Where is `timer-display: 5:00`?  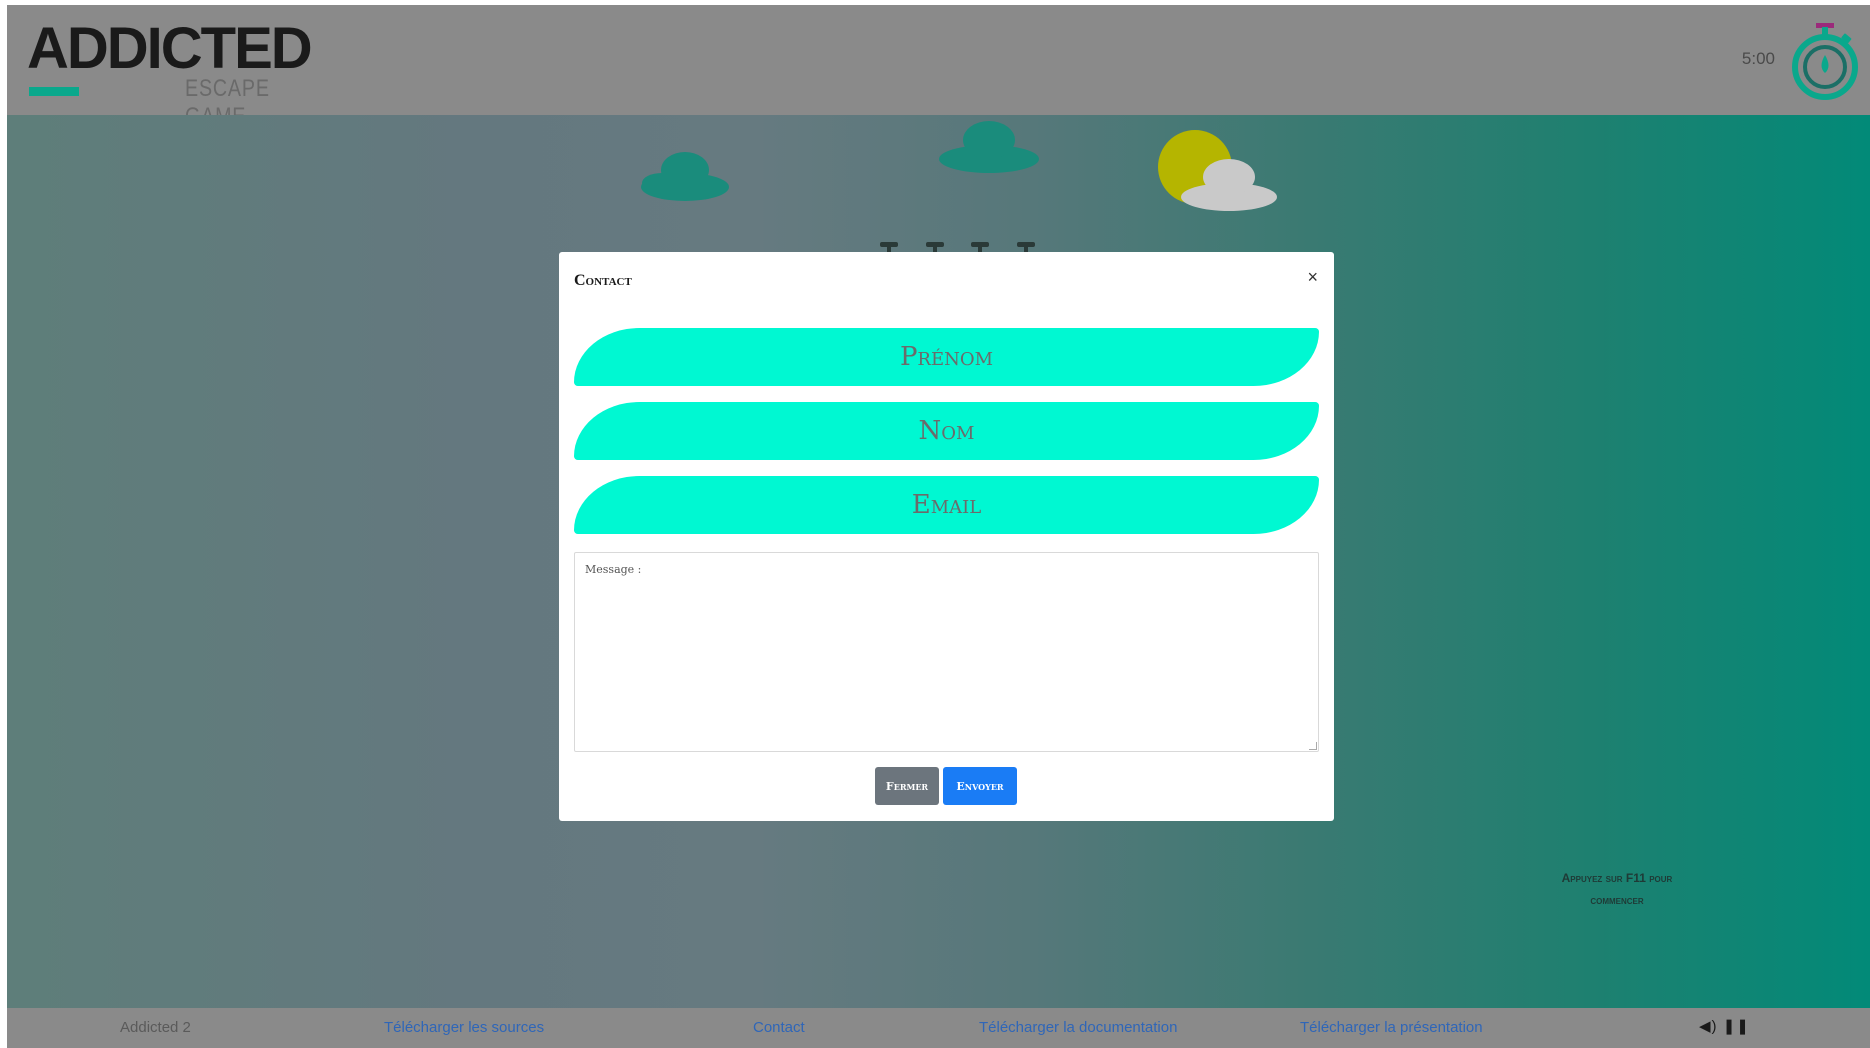 timer-display: 5:00 is located at coordinates (1758, 58).